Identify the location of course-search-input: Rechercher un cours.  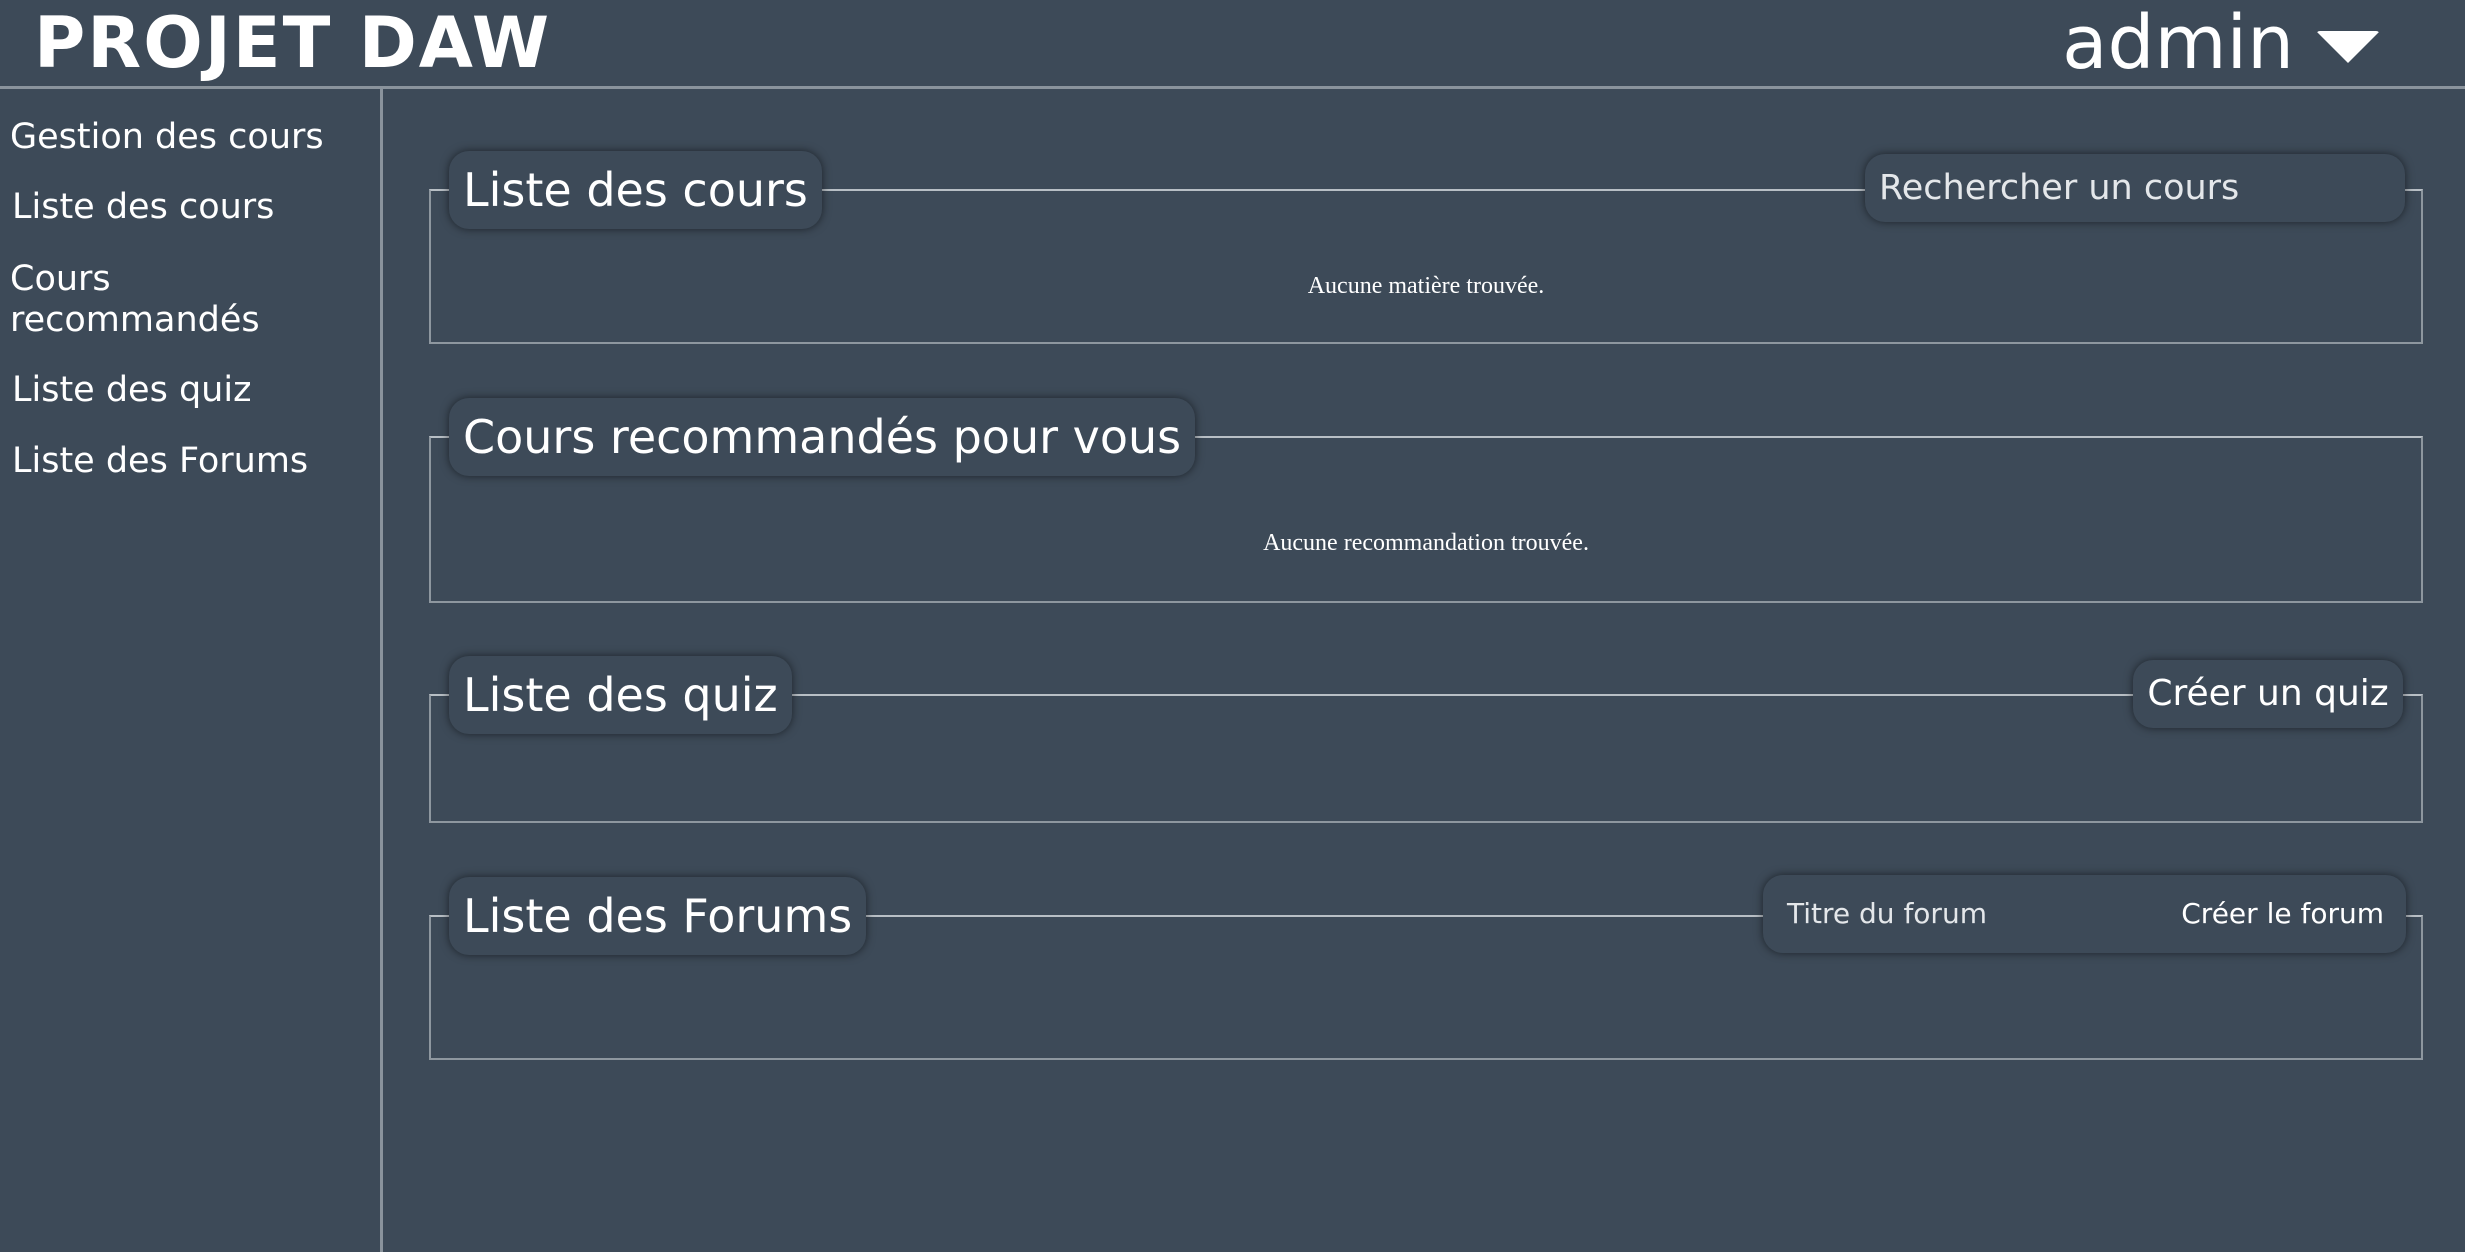
(2135, 188).